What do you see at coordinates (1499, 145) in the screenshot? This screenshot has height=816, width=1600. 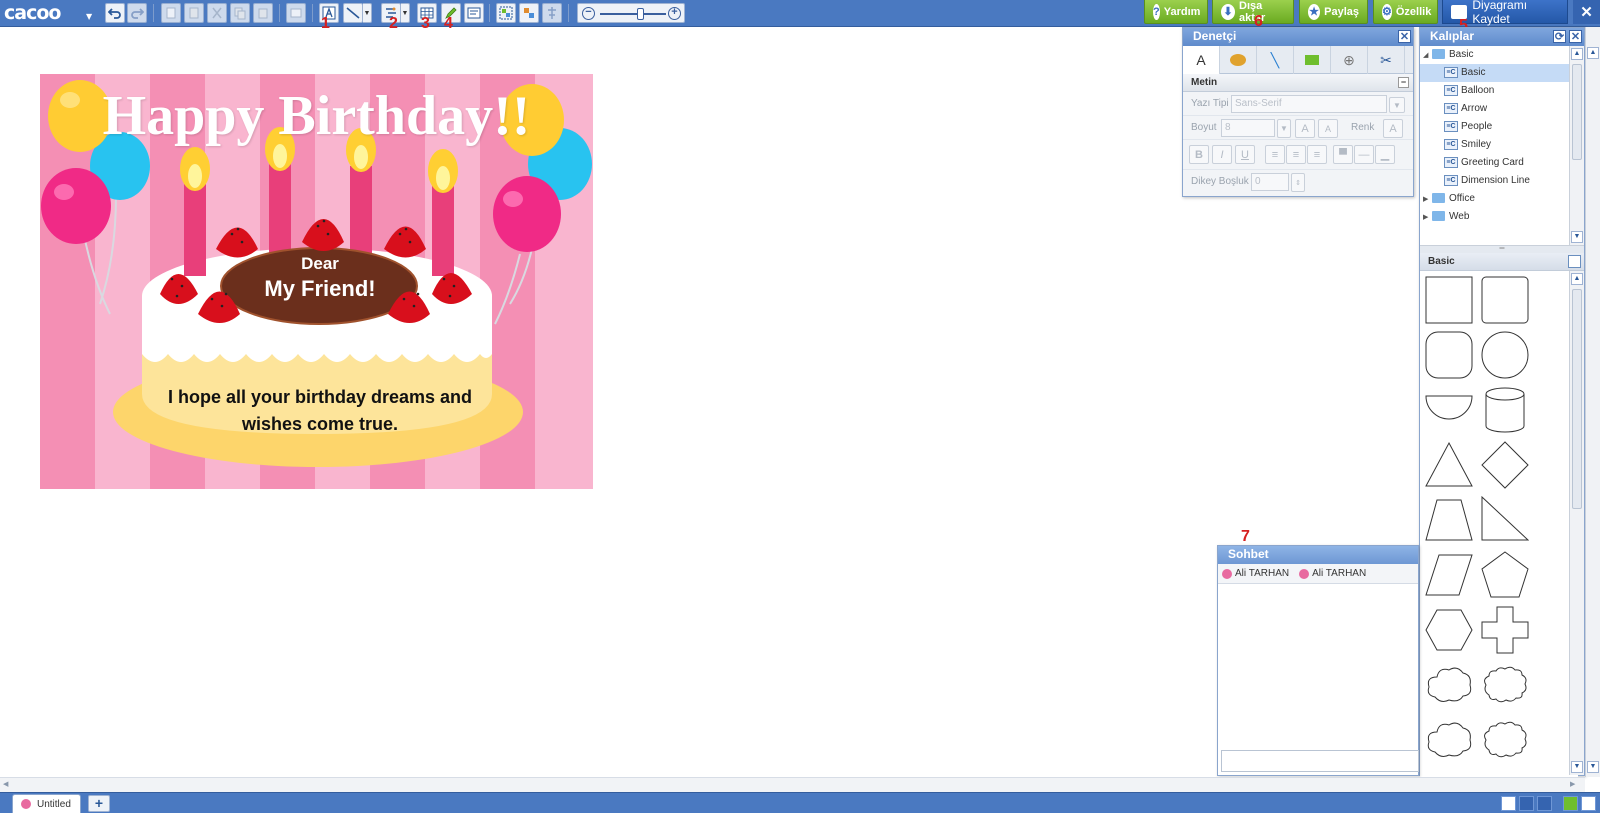 I see `tree-item-smiley: ≡C Smiley` at bounding box center [1499, 145].